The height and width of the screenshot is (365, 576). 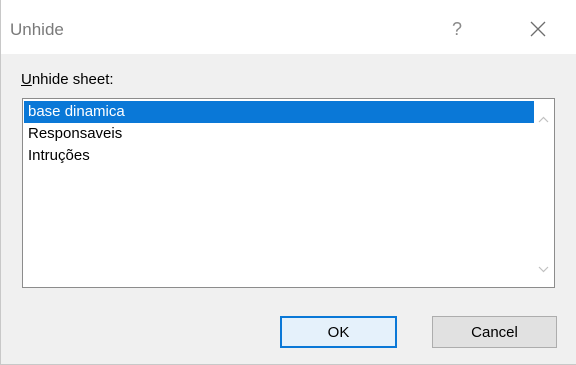 I want to click on help-button: ?, so click(x=457, y=29).